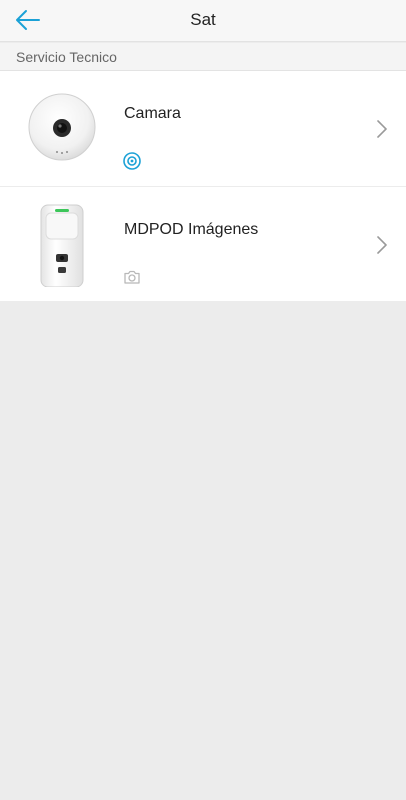 This screenshot has height=800, width=406. I want to click on top-bar: Sat, so click(203, 21).